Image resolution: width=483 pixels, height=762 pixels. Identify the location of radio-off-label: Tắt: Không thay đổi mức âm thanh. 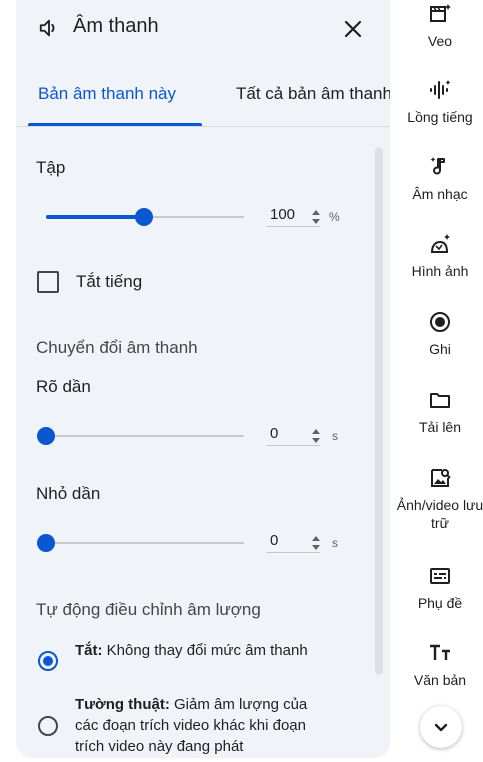
(200, 650).